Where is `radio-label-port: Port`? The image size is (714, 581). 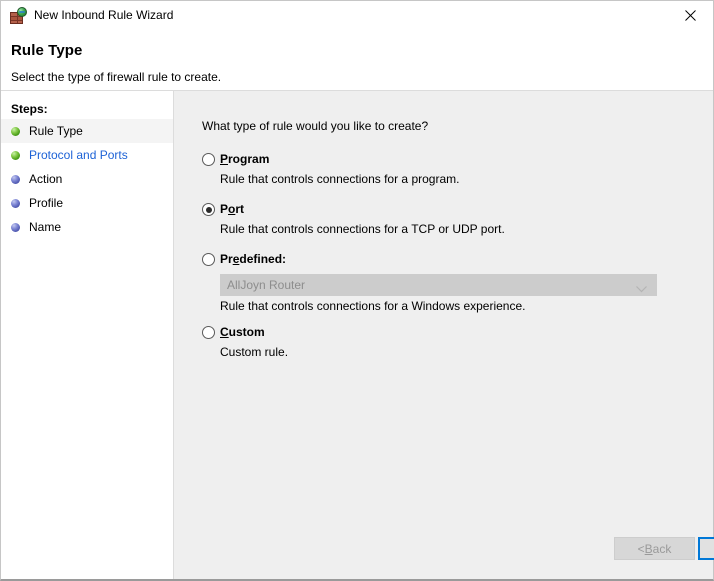 radio-label-port: Port is located at coordinates (232, 209).